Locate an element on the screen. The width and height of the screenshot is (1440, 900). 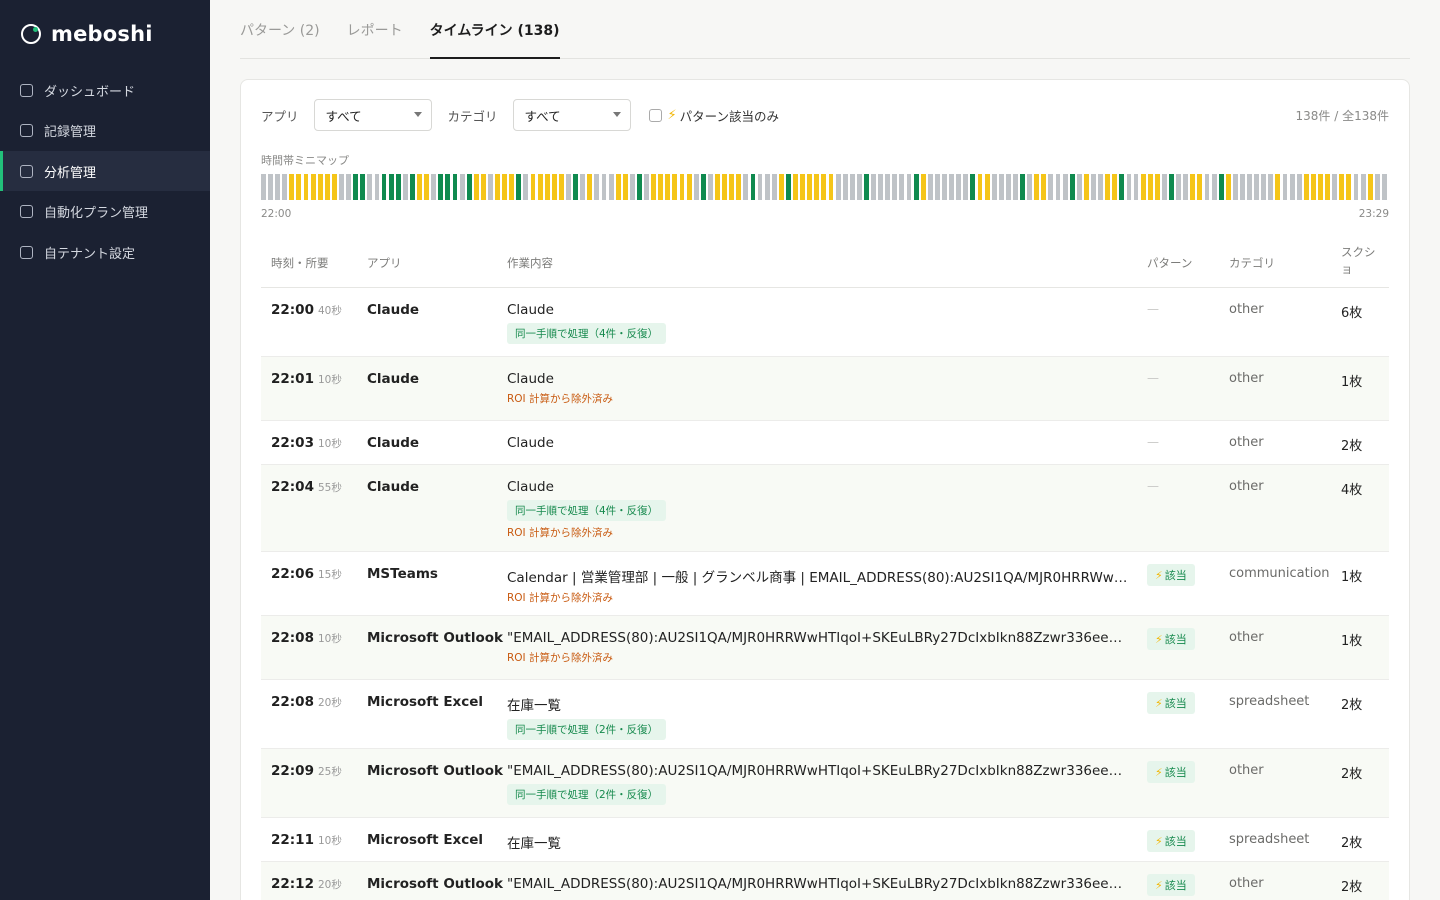
sidebar-item-records: 記録管理 is located at coordinates (105, 131).